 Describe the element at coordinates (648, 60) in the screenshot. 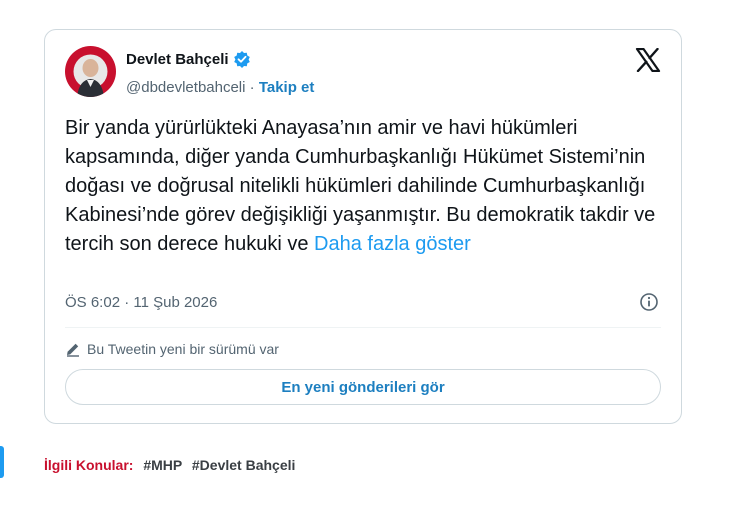

I see `x-logo-icon` at that location.